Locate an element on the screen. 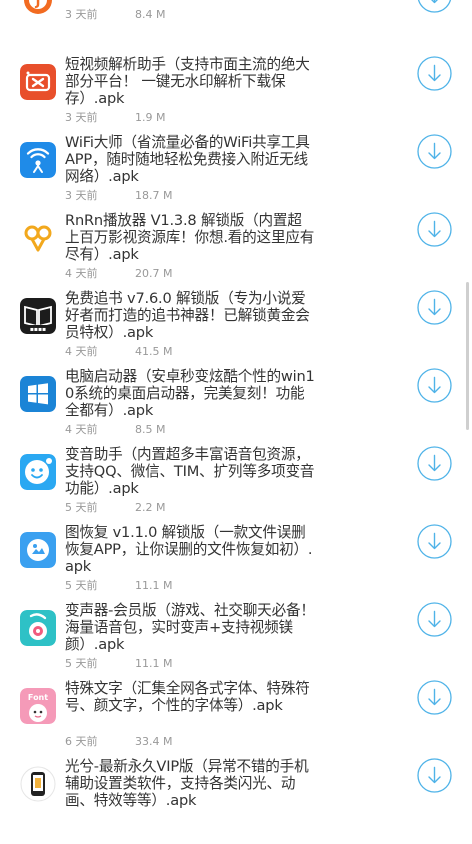 The image size is (472, 844). windows-icon is located at coordinates (38, 394).